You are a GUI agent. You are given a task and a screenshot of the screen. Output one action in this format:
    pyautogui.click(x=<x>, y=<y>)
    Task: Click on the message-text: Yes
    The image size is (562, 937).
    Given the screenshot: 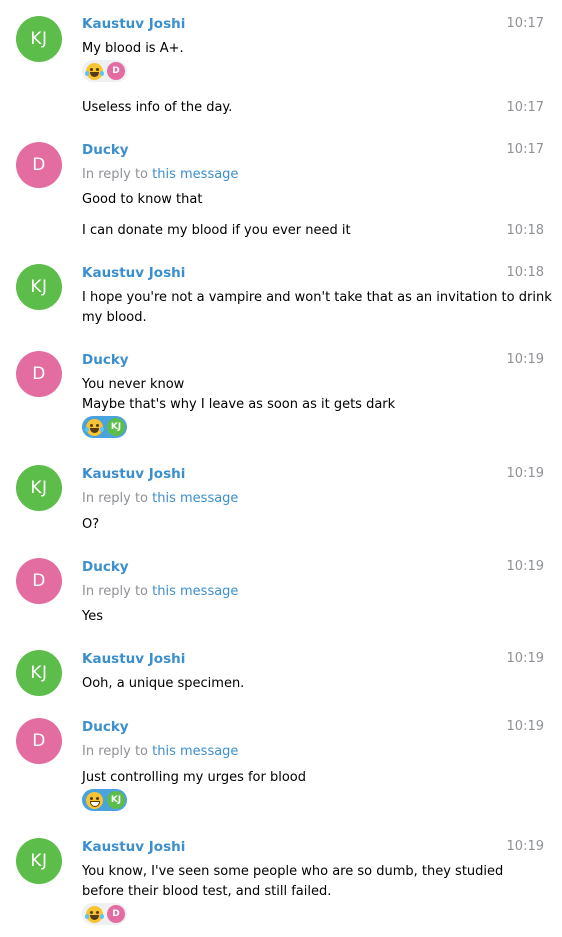 What is the action you would take?
    pyautogui.click(x=92, y=616)
    